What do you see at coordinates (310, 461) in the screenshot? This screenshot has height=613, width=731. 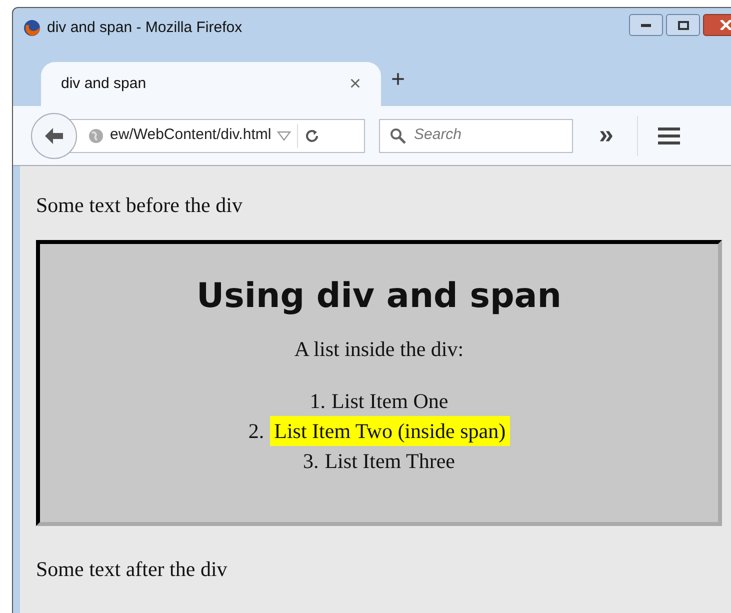 I see `list-number: 3.` at bounding box center [310, 461].